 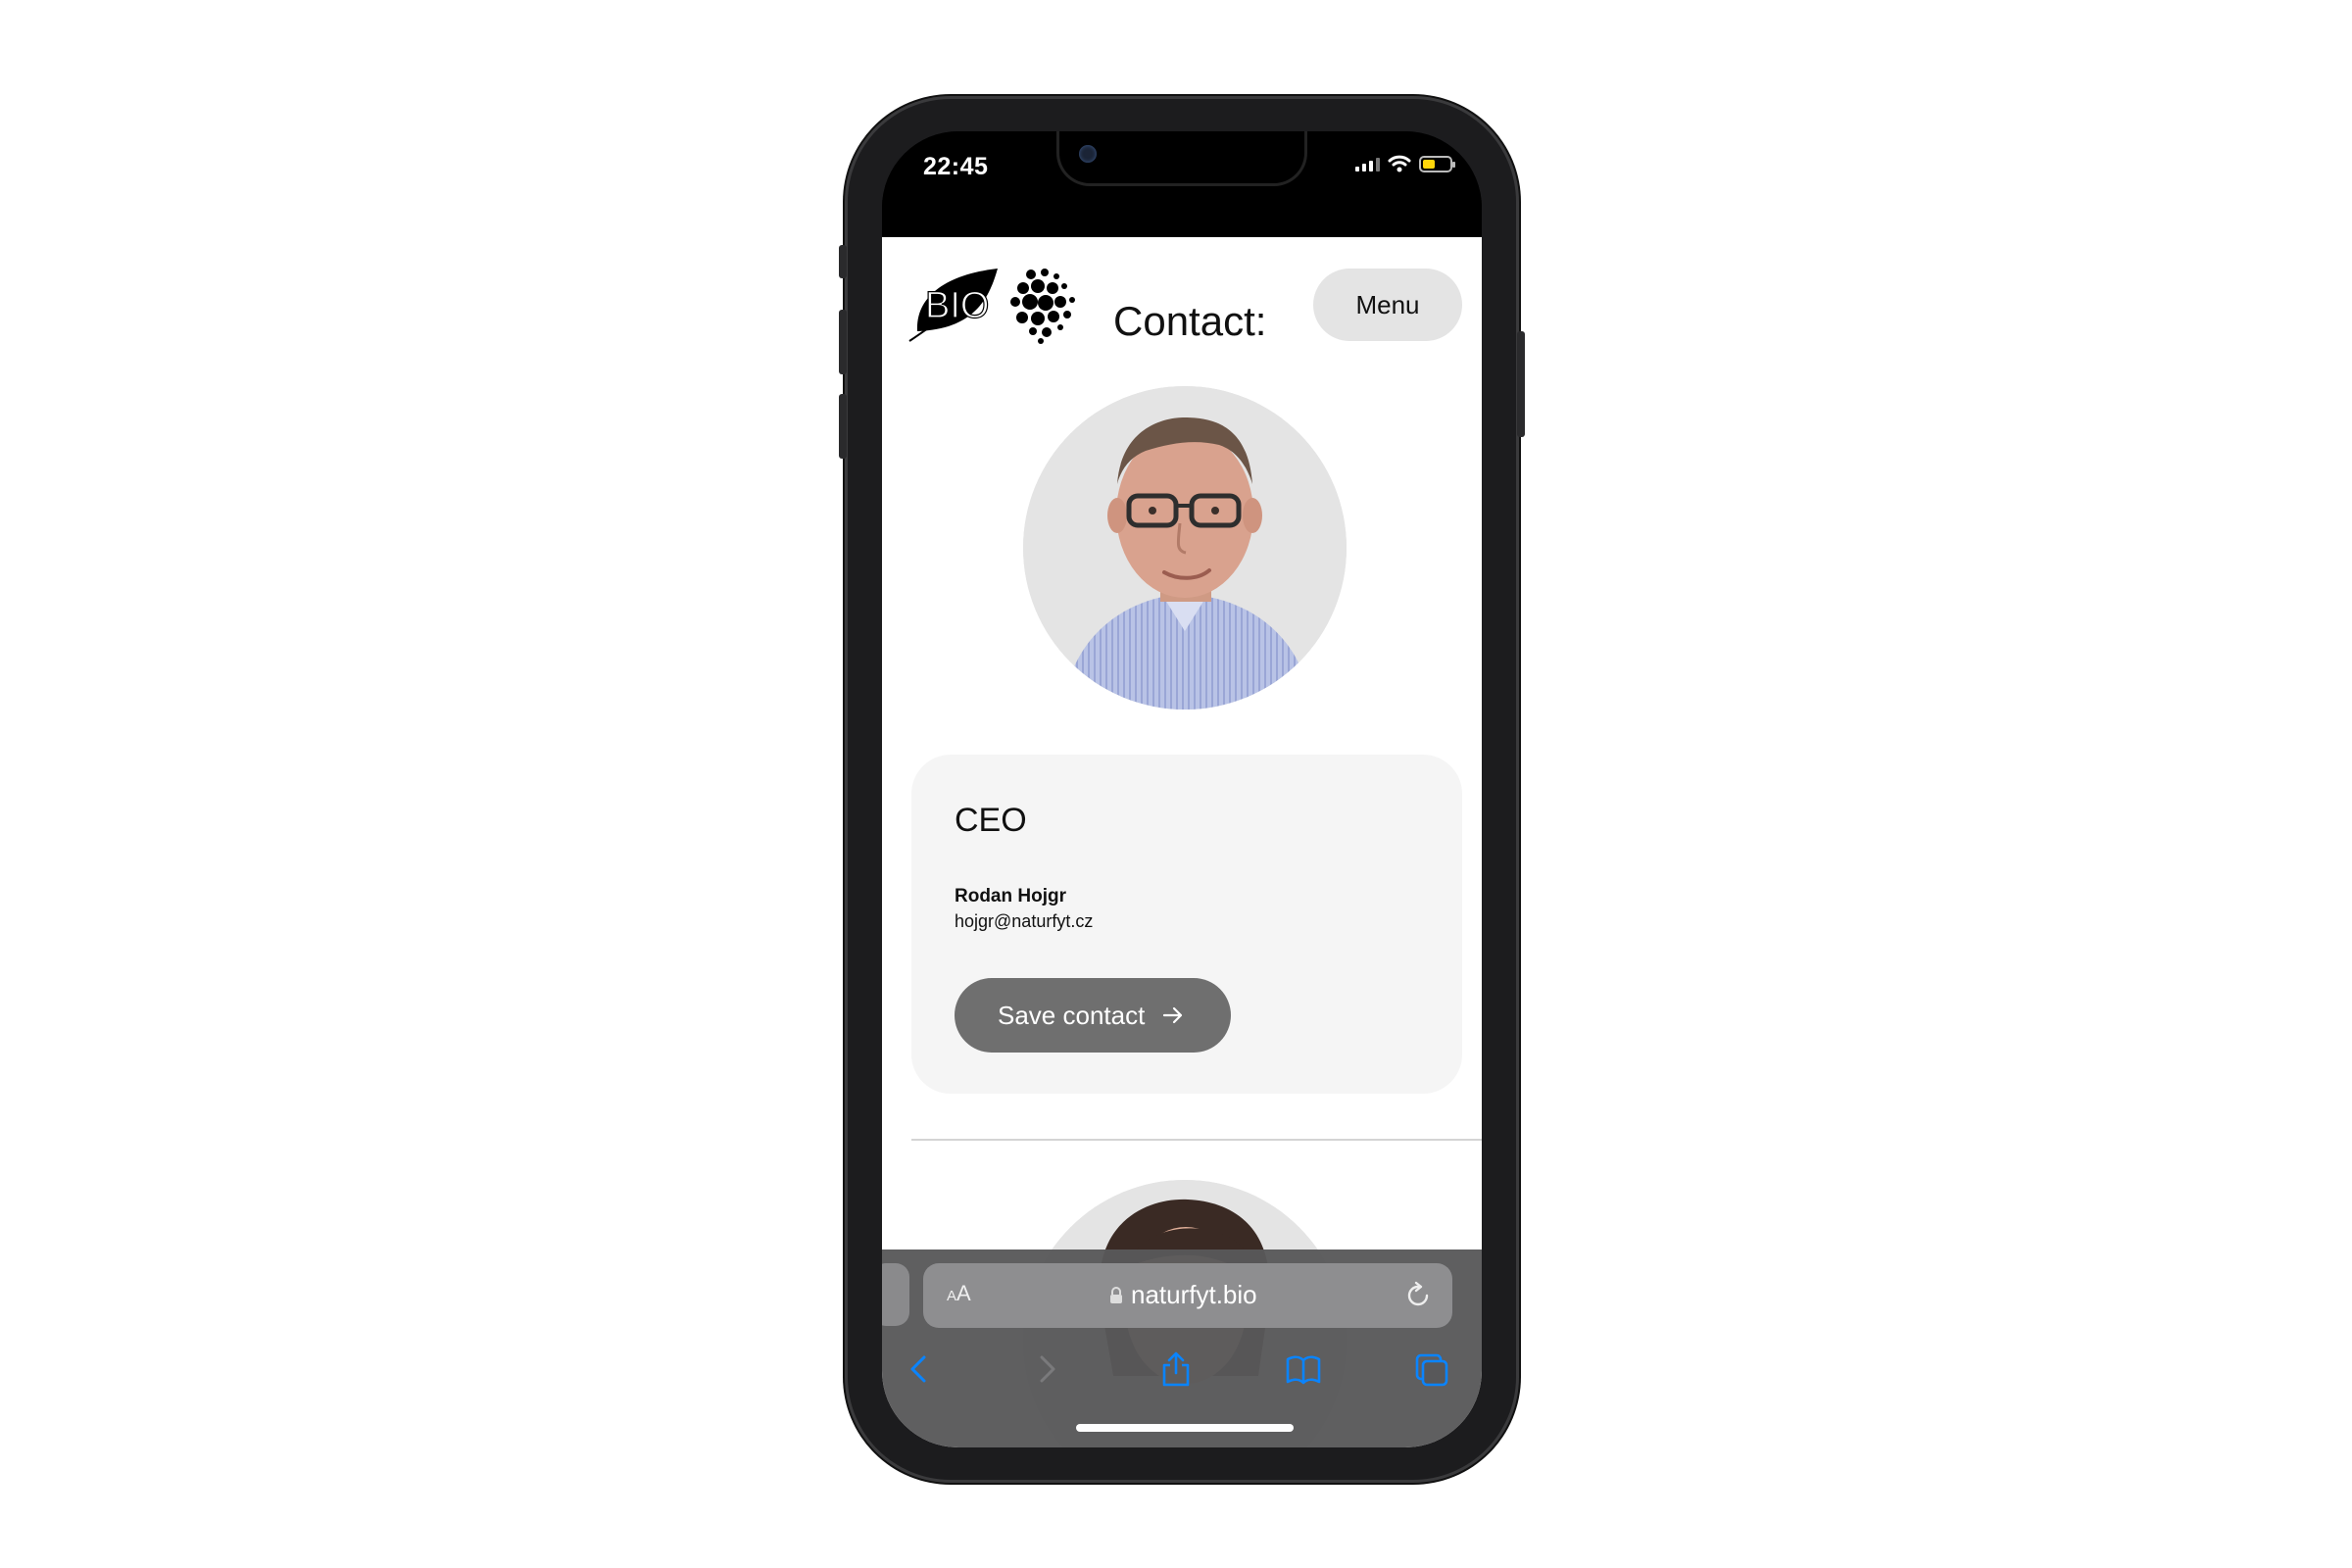 What do you see at coordinates (1072, 1015) in the screenshot?
I see `save-contact-label: Save contact` at bounding box center [1072, 1015].